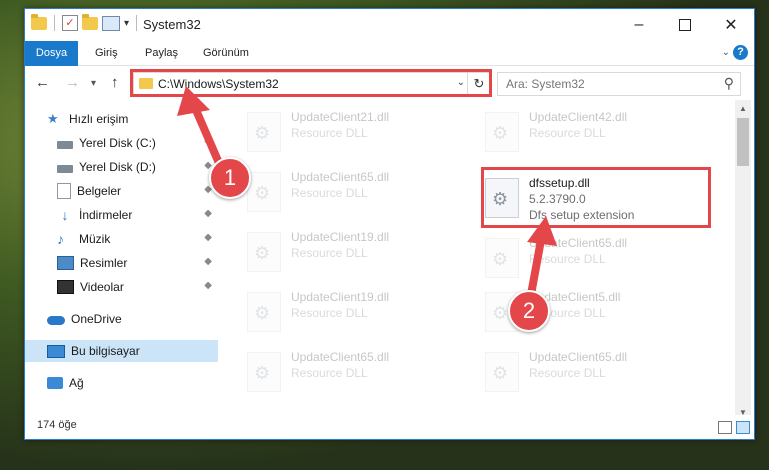 This screenshot has height=470, width=769. What do you see at coordinates (56, 351) in the screenshot?
I see `computer-icon` at bounding box center [56, 351].